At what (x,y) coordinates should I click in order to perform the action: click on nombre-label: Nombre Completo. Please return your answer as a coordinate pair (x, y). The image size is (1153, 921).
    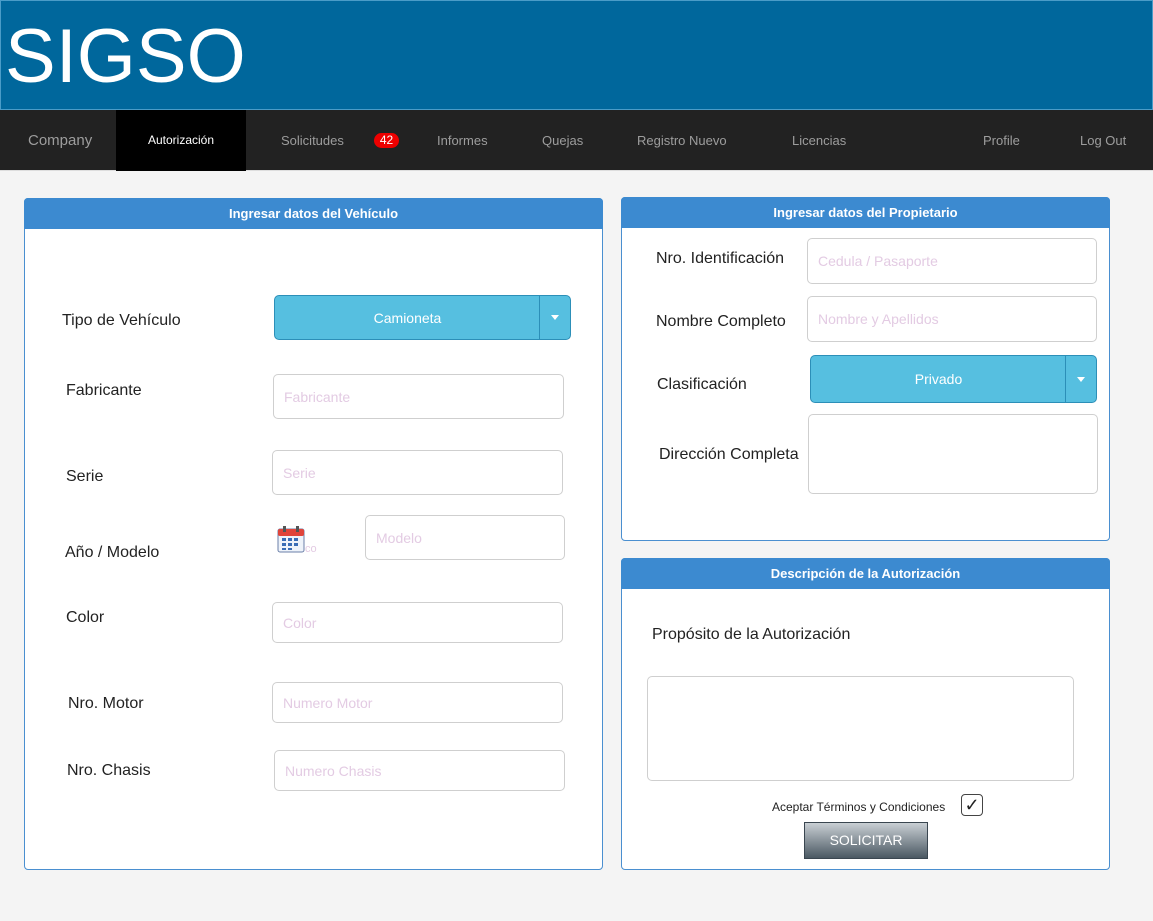
    Looking at the image, I should click on (721, 321).